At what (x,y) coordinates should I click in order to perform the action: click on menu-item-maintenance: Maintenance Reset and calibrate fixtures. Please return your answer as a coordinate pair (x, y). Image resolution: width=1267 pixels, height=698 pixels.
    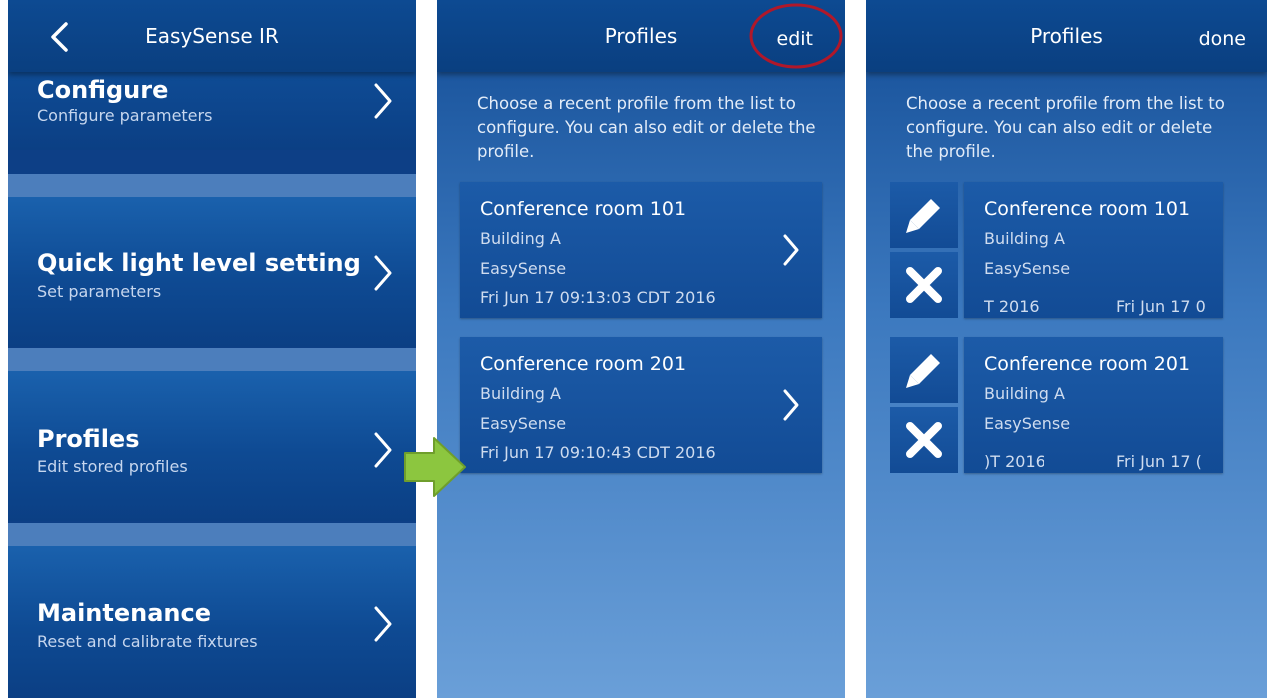
    Looking at the image, I should click on (212, 622).